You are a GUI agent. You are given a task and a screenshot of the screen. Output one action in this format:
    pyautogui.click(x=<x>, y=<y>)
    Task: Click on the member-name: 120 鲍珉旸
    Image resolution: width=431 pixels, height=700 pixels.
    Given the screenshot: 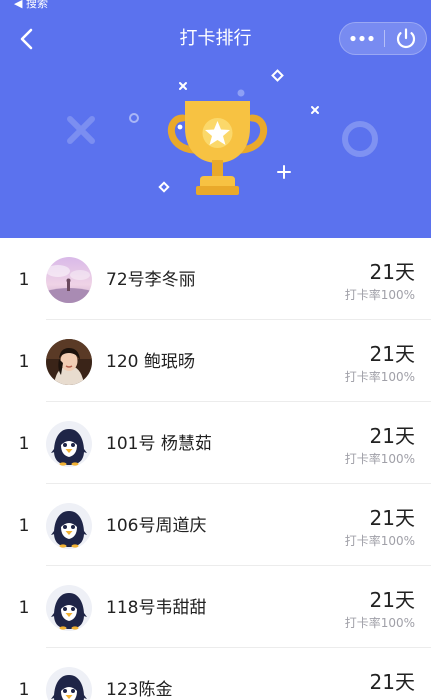 What is the action you would take?
    pyautogui.click(x=150, y=362)
    